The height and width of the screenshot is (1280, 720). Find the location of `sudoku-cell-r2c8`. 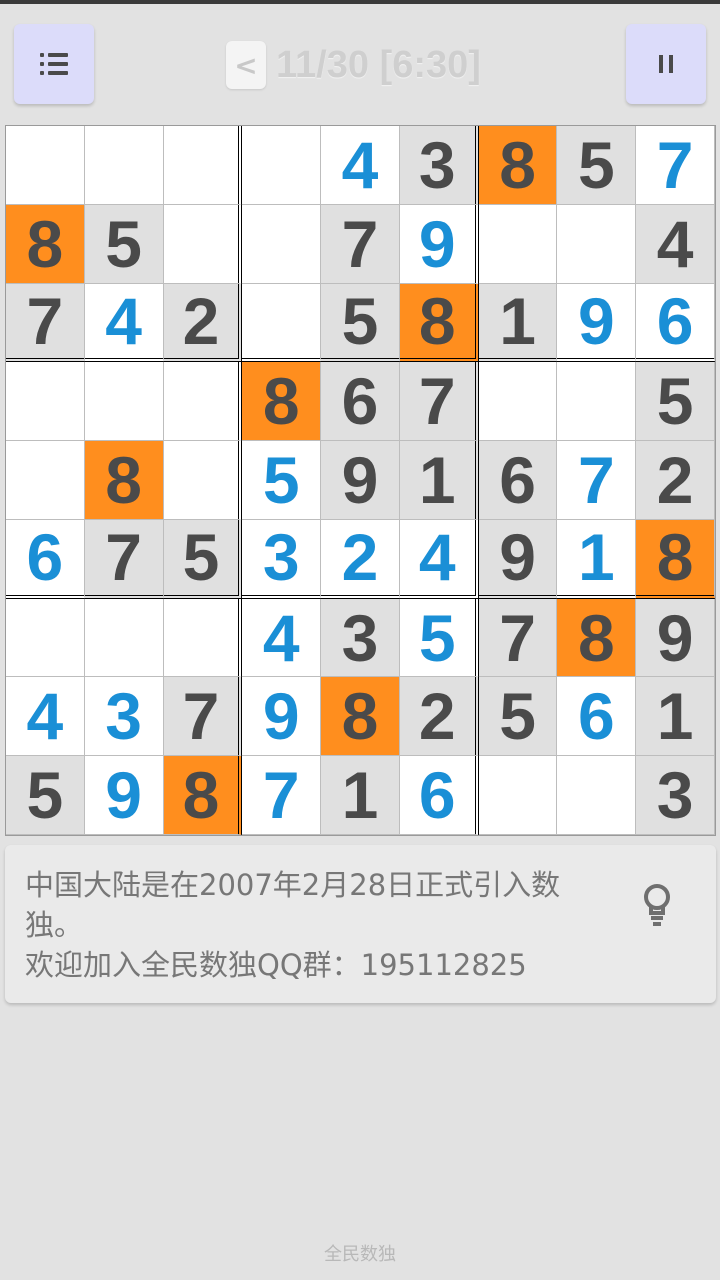

sudoku-cell-r2c8 is located at coordinates (597, 244).